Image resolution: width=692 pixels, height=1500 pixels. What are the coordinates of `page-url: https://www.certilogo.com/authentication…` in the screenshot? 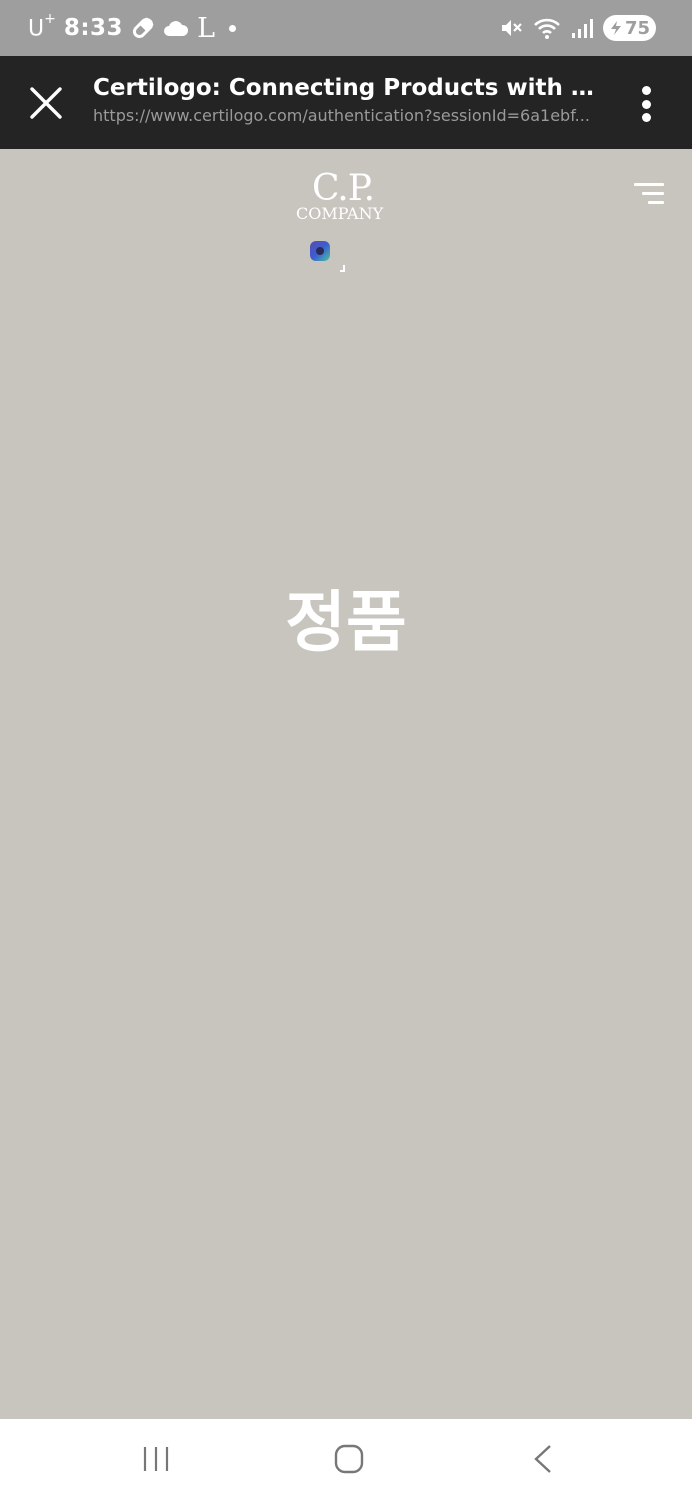 It's located at (341, 115).